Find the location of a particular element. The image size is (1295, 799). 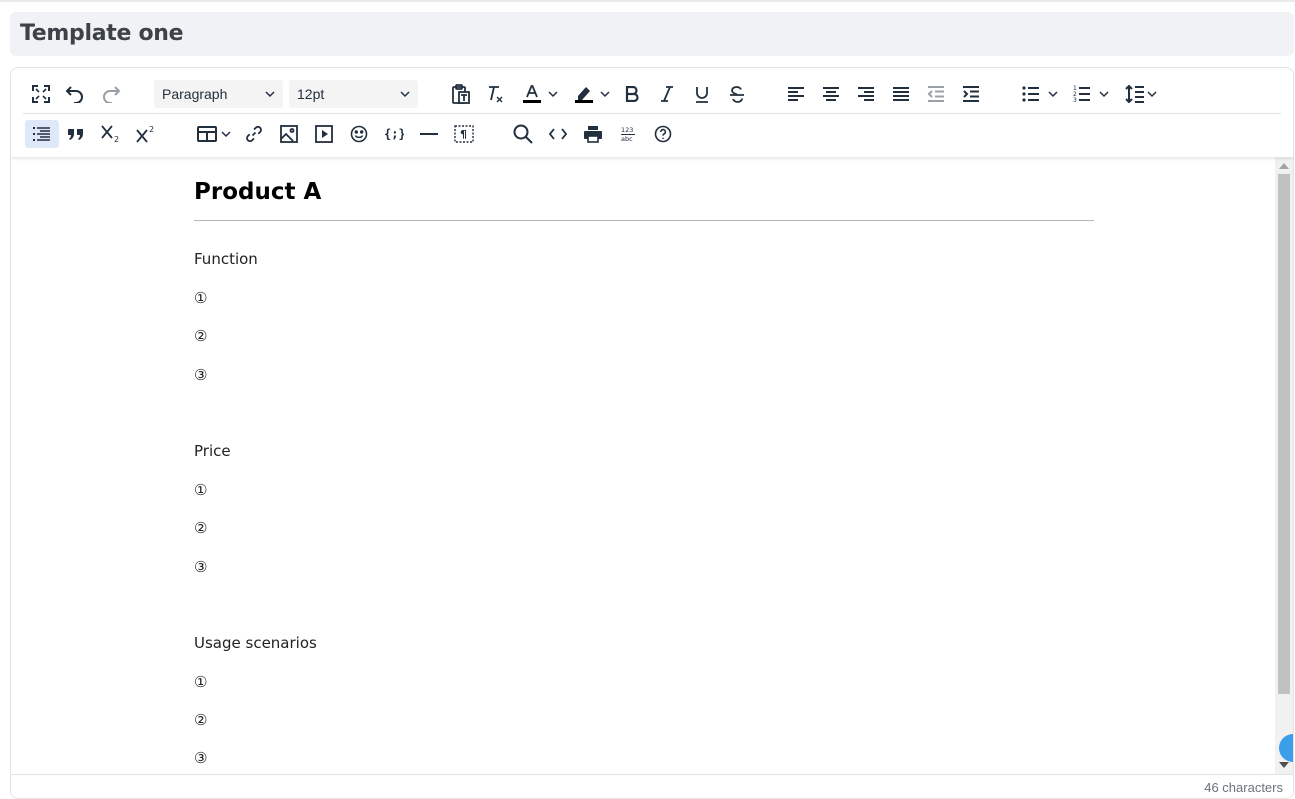

source-code-icon is located at coordinates (558, 134).